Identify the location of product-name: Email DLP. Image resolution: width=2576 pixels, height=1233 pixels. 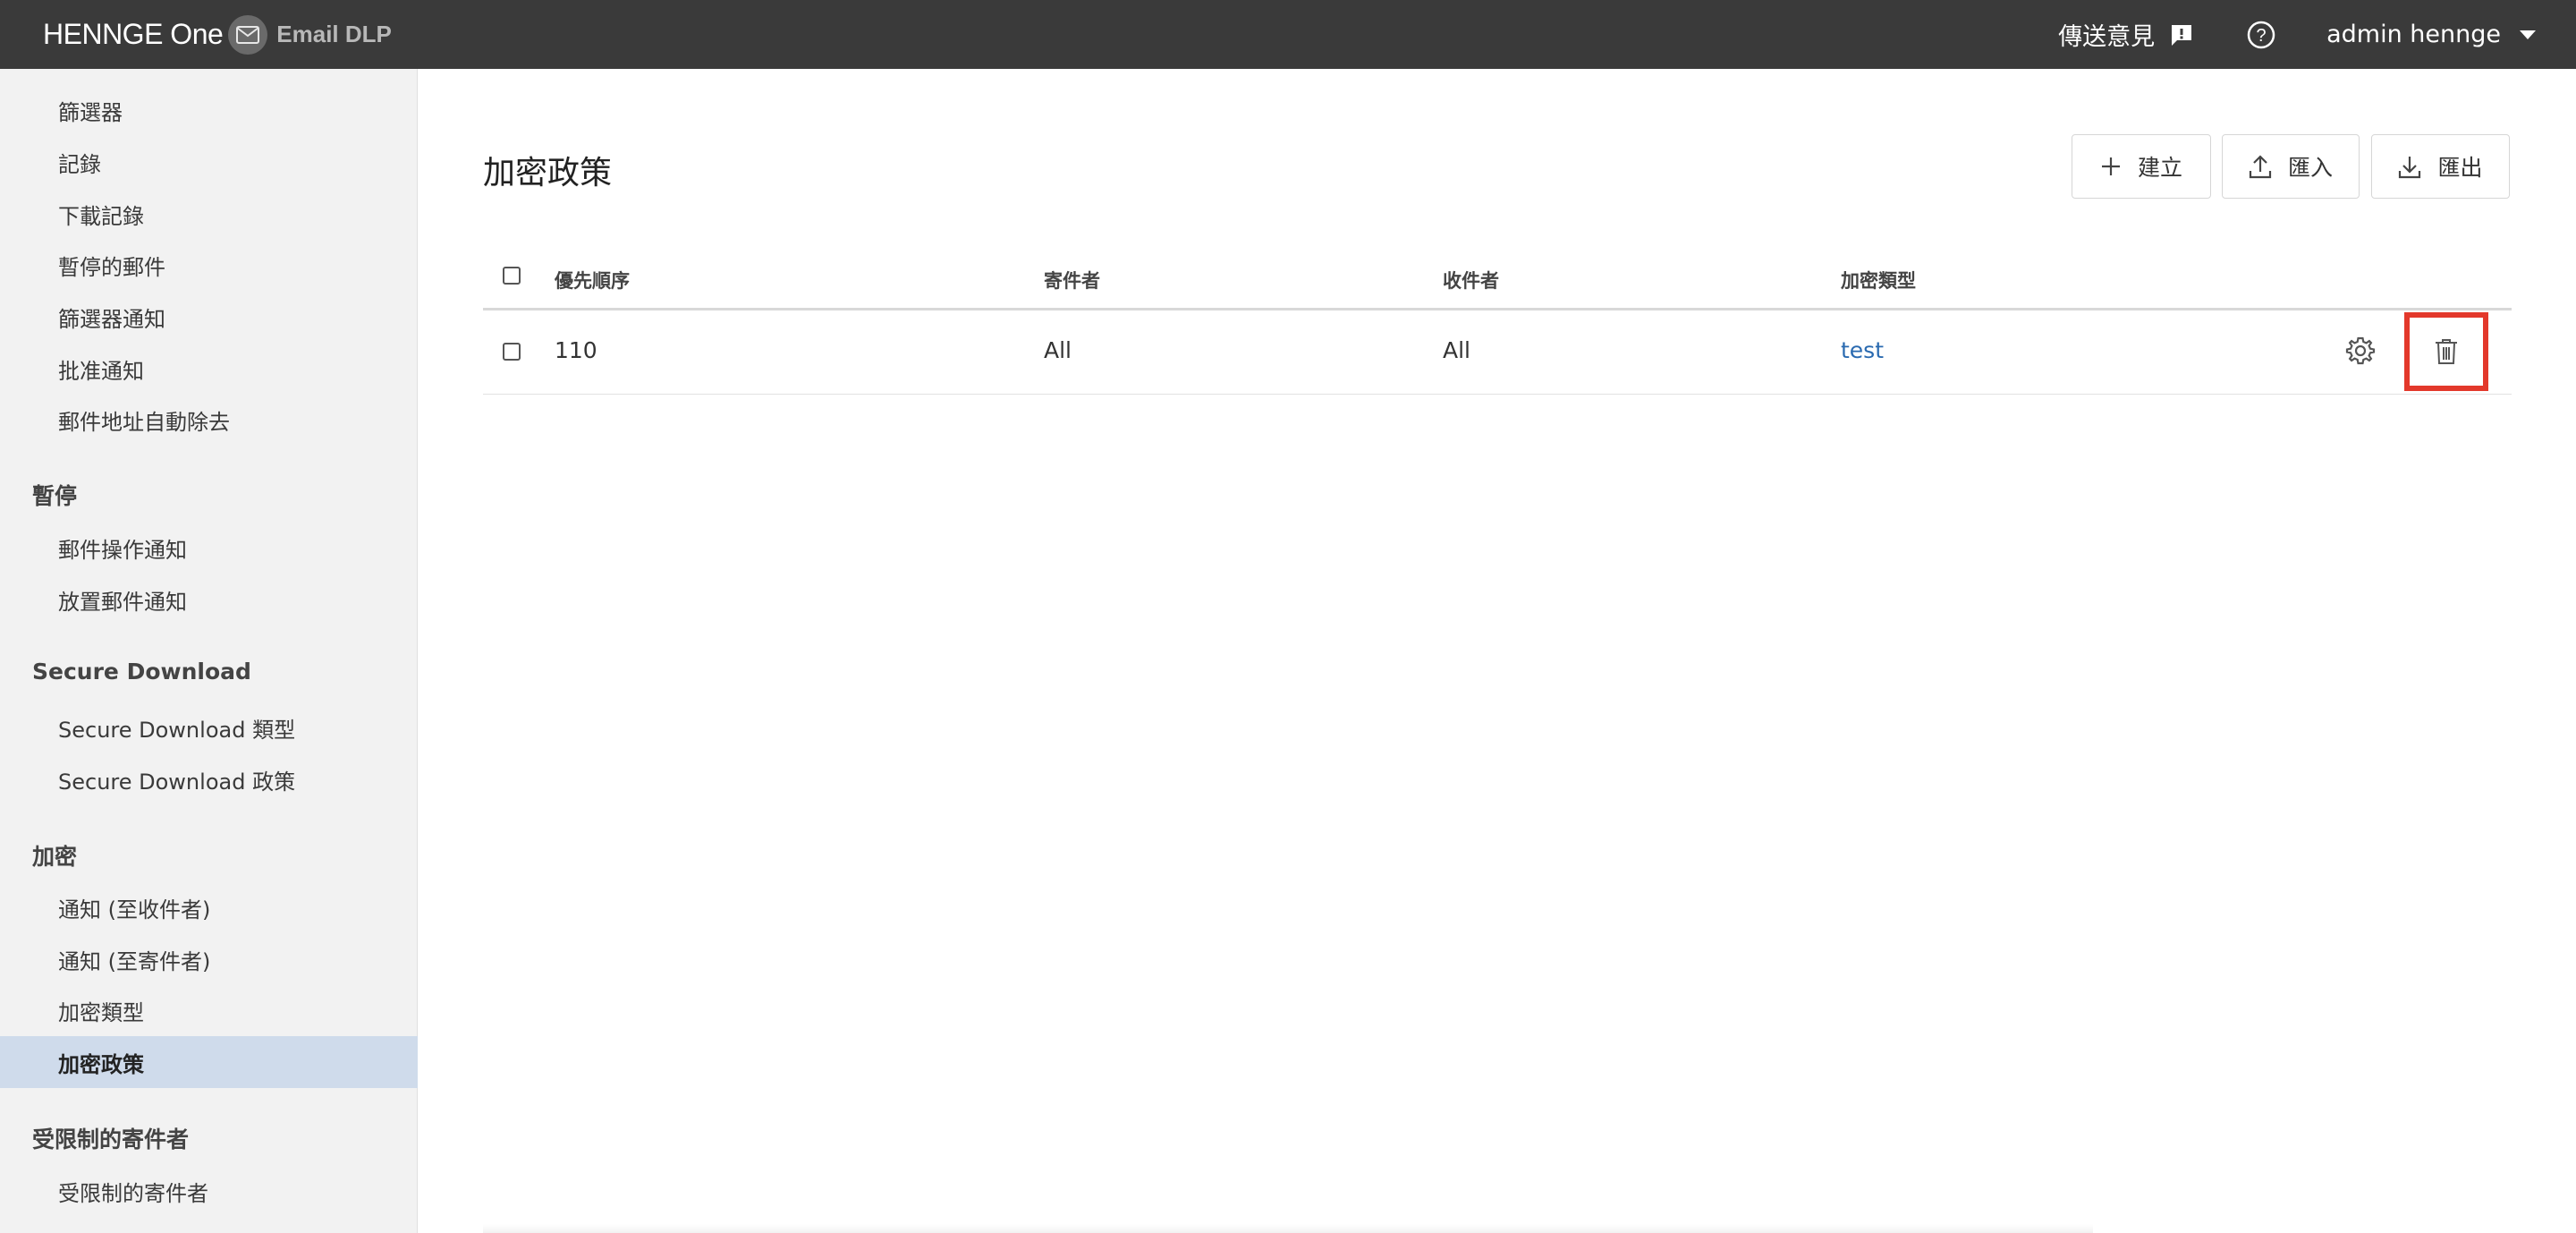
(334, 34).